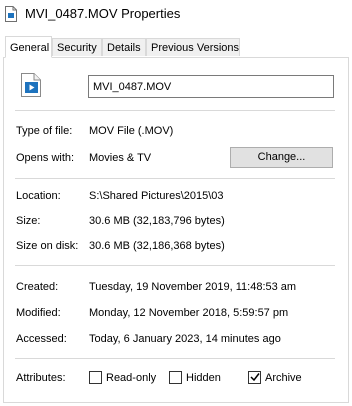 This screenshot has height=406, width=352. I want to click on title-bar: MVI_0487.MOV Properties, so click(176, 15).